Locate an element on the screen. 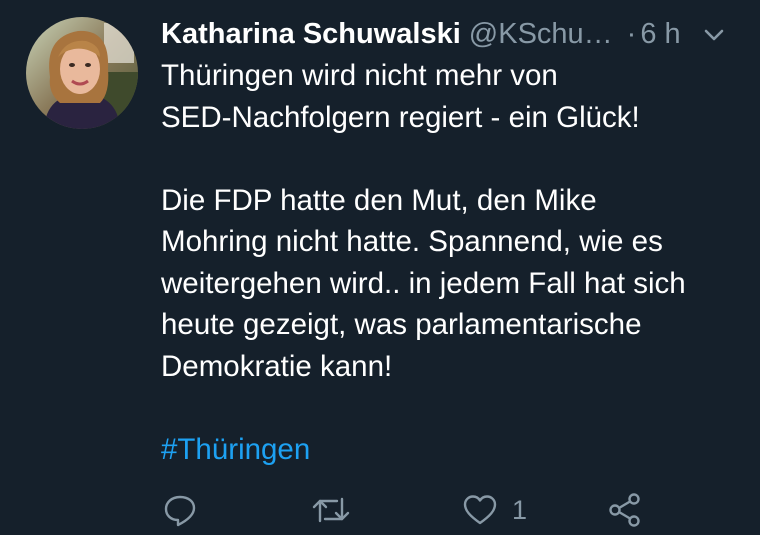 The image size is (760, 535). share-button is located at coordinates (625, 510).